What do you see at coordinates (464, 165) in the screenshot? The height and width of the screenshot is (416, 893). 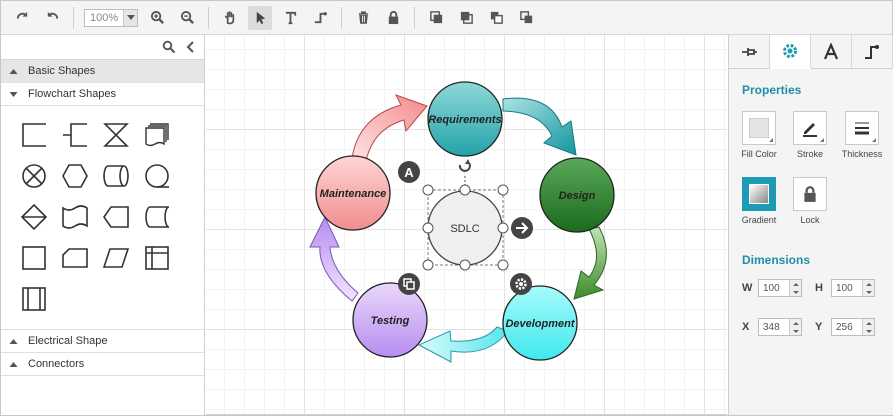 I see `rotate-icon` at bounding box center [464, 165].